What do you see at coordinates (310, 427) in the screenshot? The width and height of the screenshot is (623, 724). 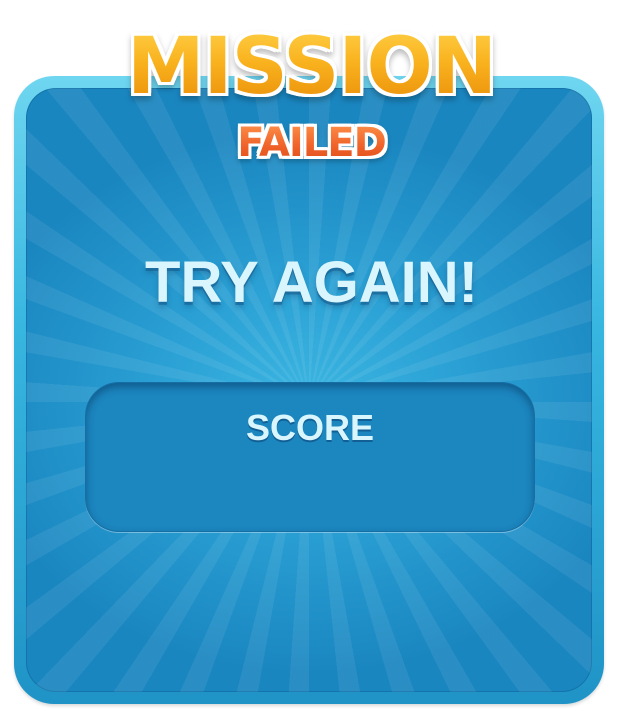 I see `score-label: SCORE` at bounding box center [310, 427].